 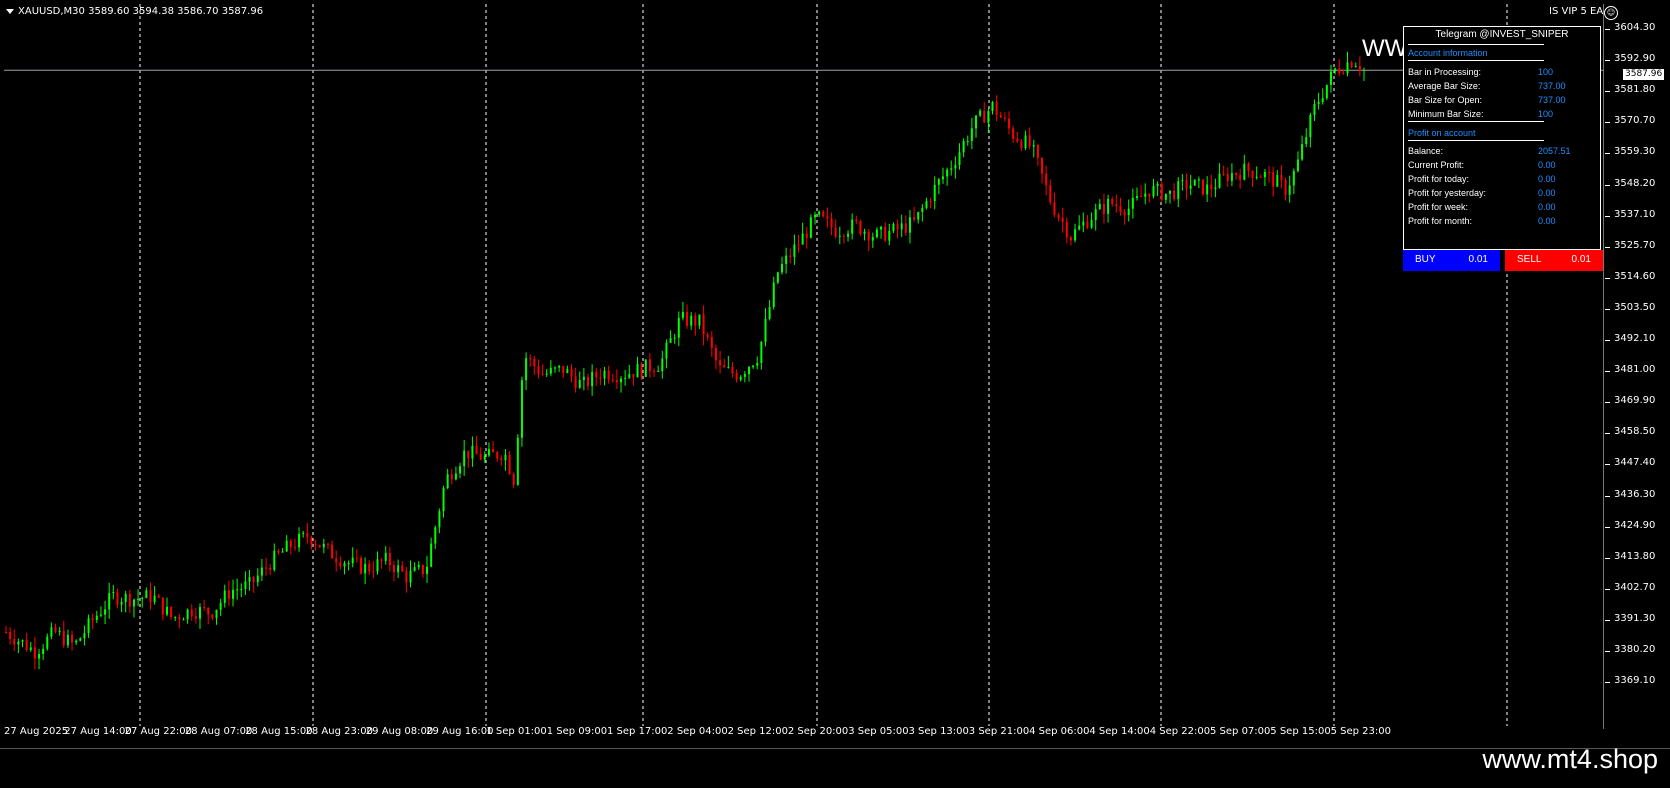 What do you see at coordinates (999, 731) in the screenshot?
I see `time-tick-label: 3 Sep 21:00` at bounding box center [999, 731].